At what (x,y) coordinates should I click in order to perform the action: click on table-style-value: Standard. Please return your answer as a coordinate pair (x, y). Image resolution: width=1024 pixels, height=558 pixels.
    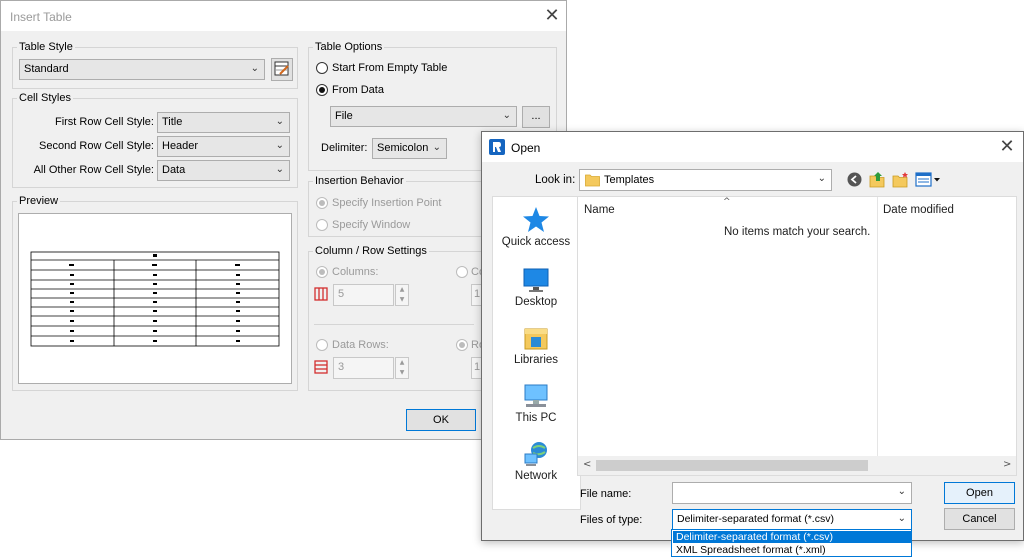
    Looking at the image, I should click on (46, 69).